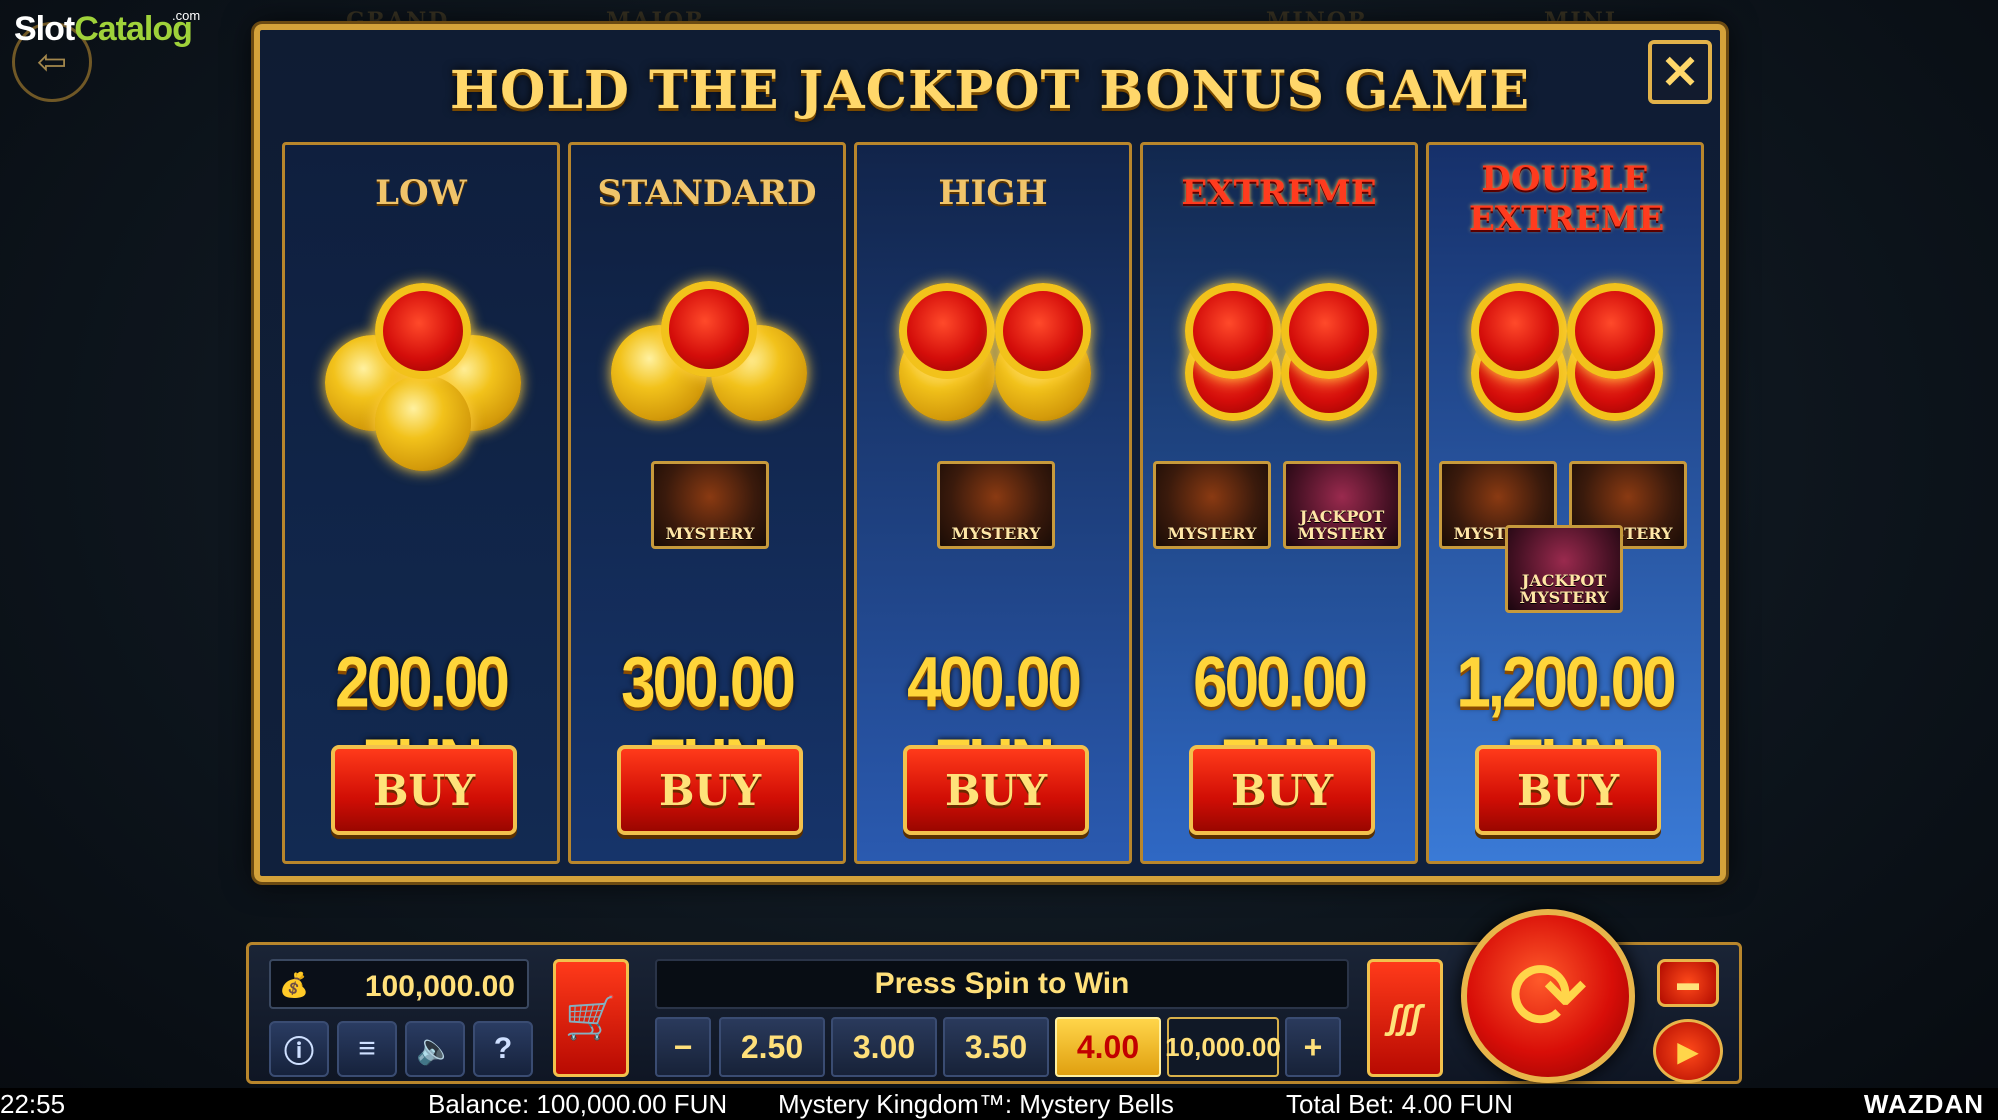 The image size is (1998, 1120). Describe the element at coordinates (439, 986) in the screenshot. I see `balance-value: 100,000.00` at that location.